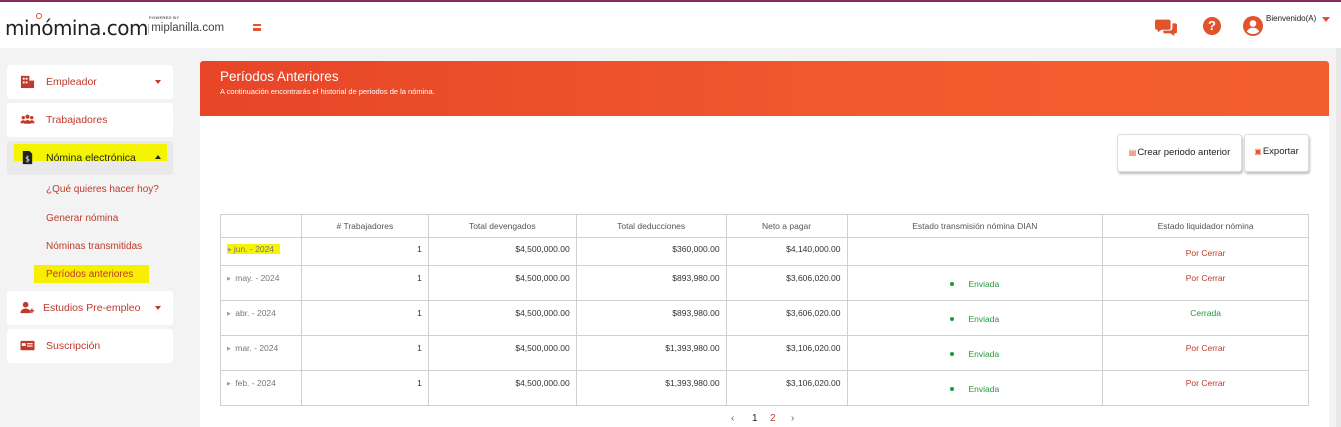 This screenshot has height=427, width=1341. Describe the element at coordinates (1179, 153) in the screenshot. I see `create-period-button: ▤Crear periodo anterior` at that location.